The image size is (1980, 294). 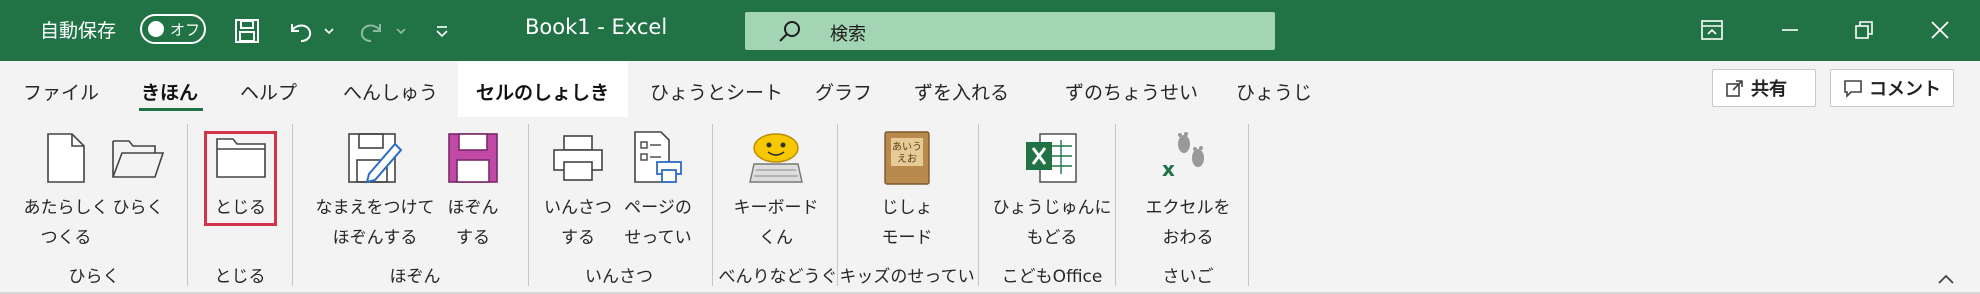 What do you see at coordinates (300, 31) in the screenshot?
I see `undo-icon` at bounding box center [300, 31].